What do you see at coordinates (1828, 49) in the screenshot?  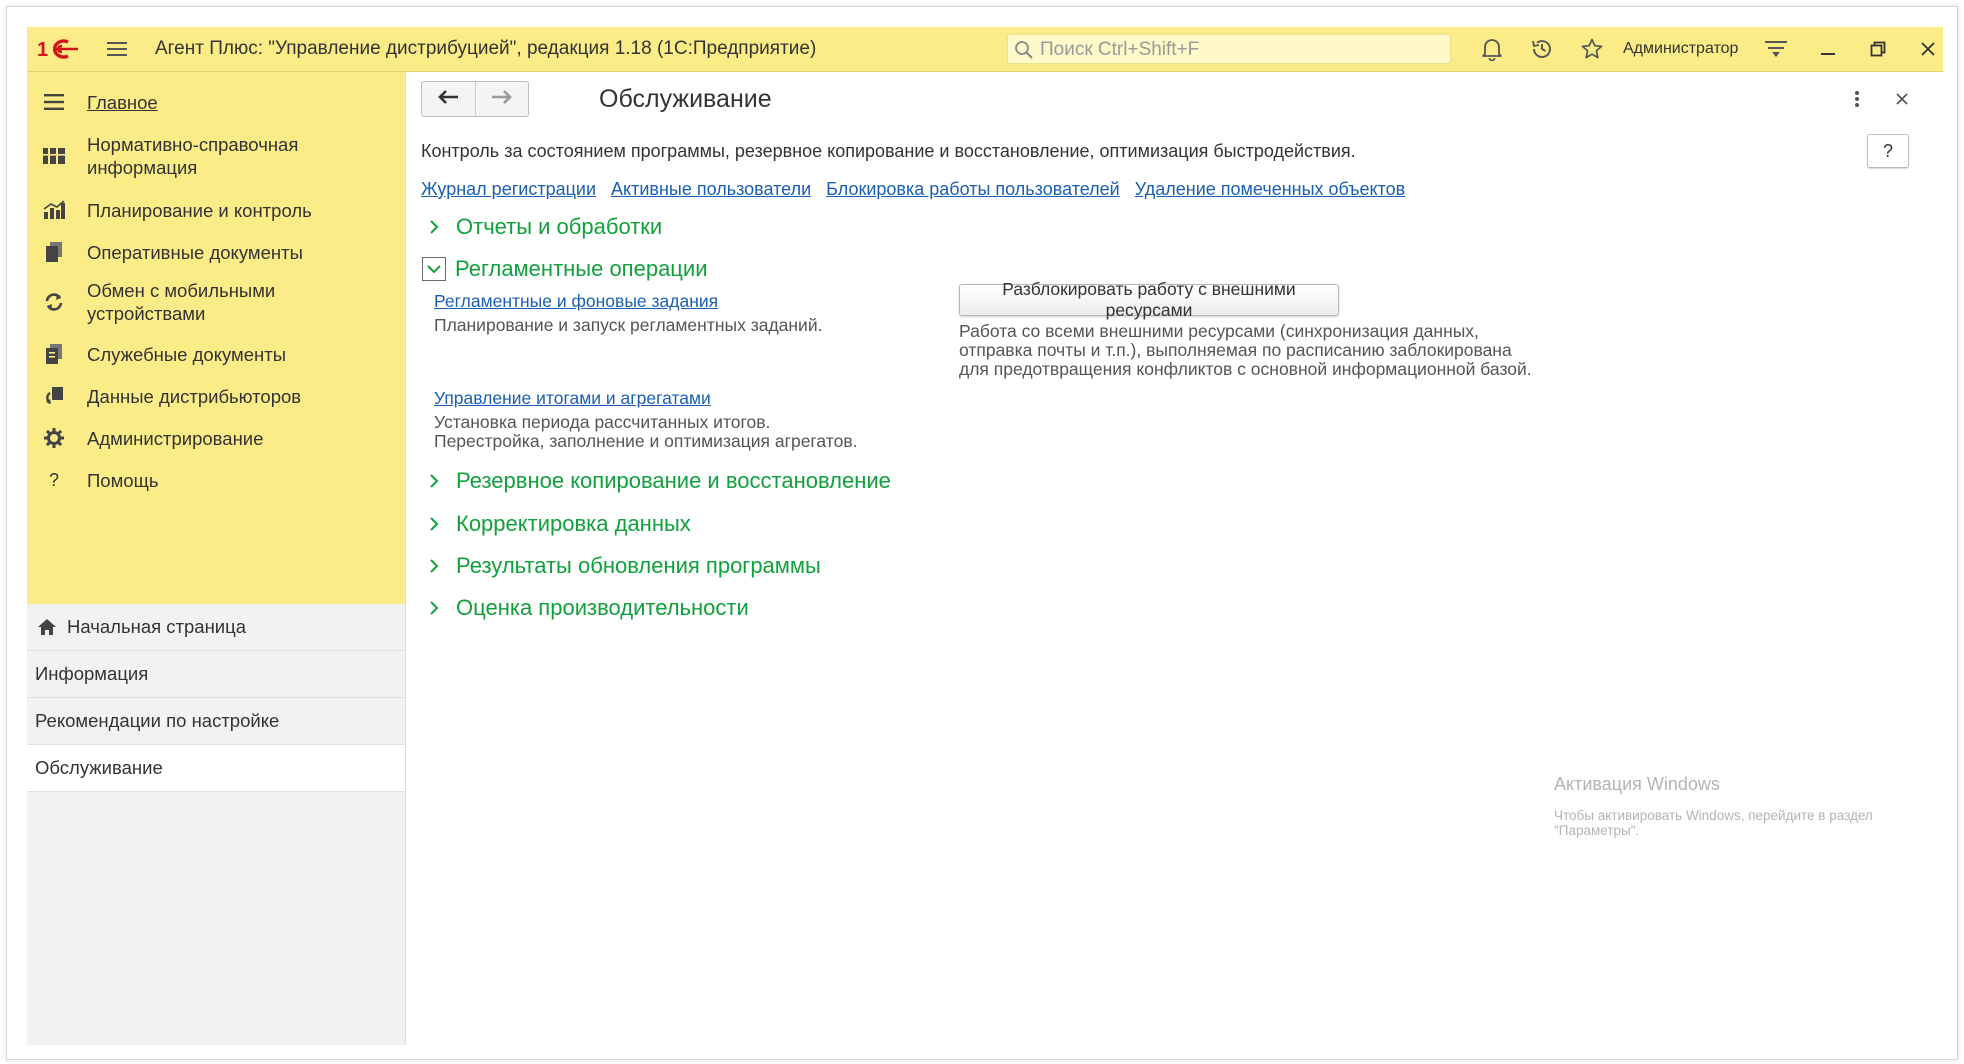 I see `minimize-icon` at bounding box center [1828, 49].